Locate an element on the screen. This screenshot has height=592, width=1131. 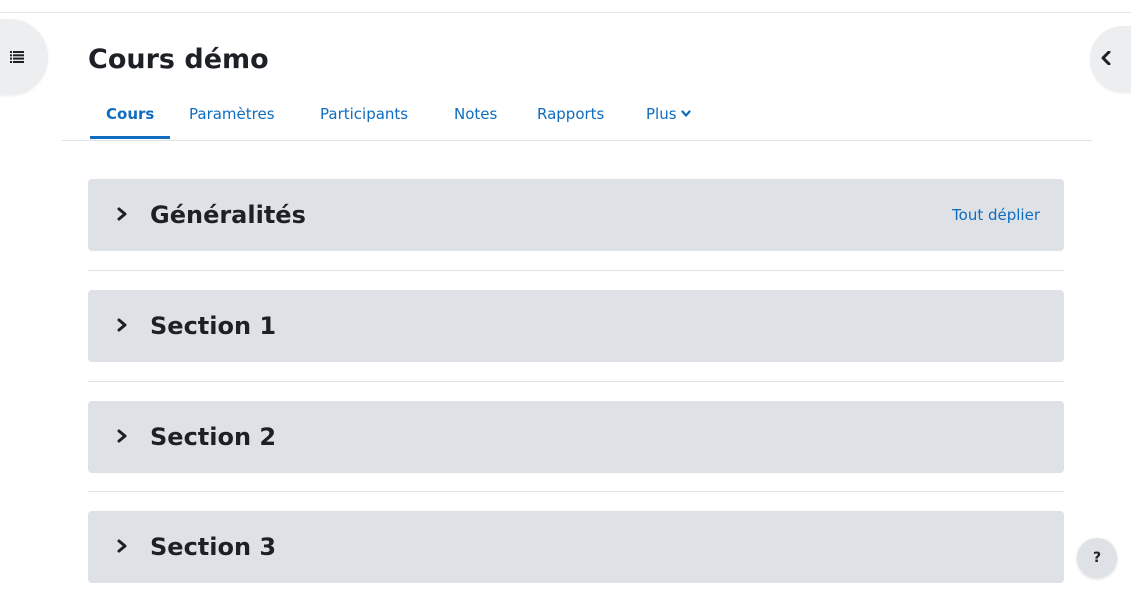
chevron-down-icon is located at coordinates (685, 113).